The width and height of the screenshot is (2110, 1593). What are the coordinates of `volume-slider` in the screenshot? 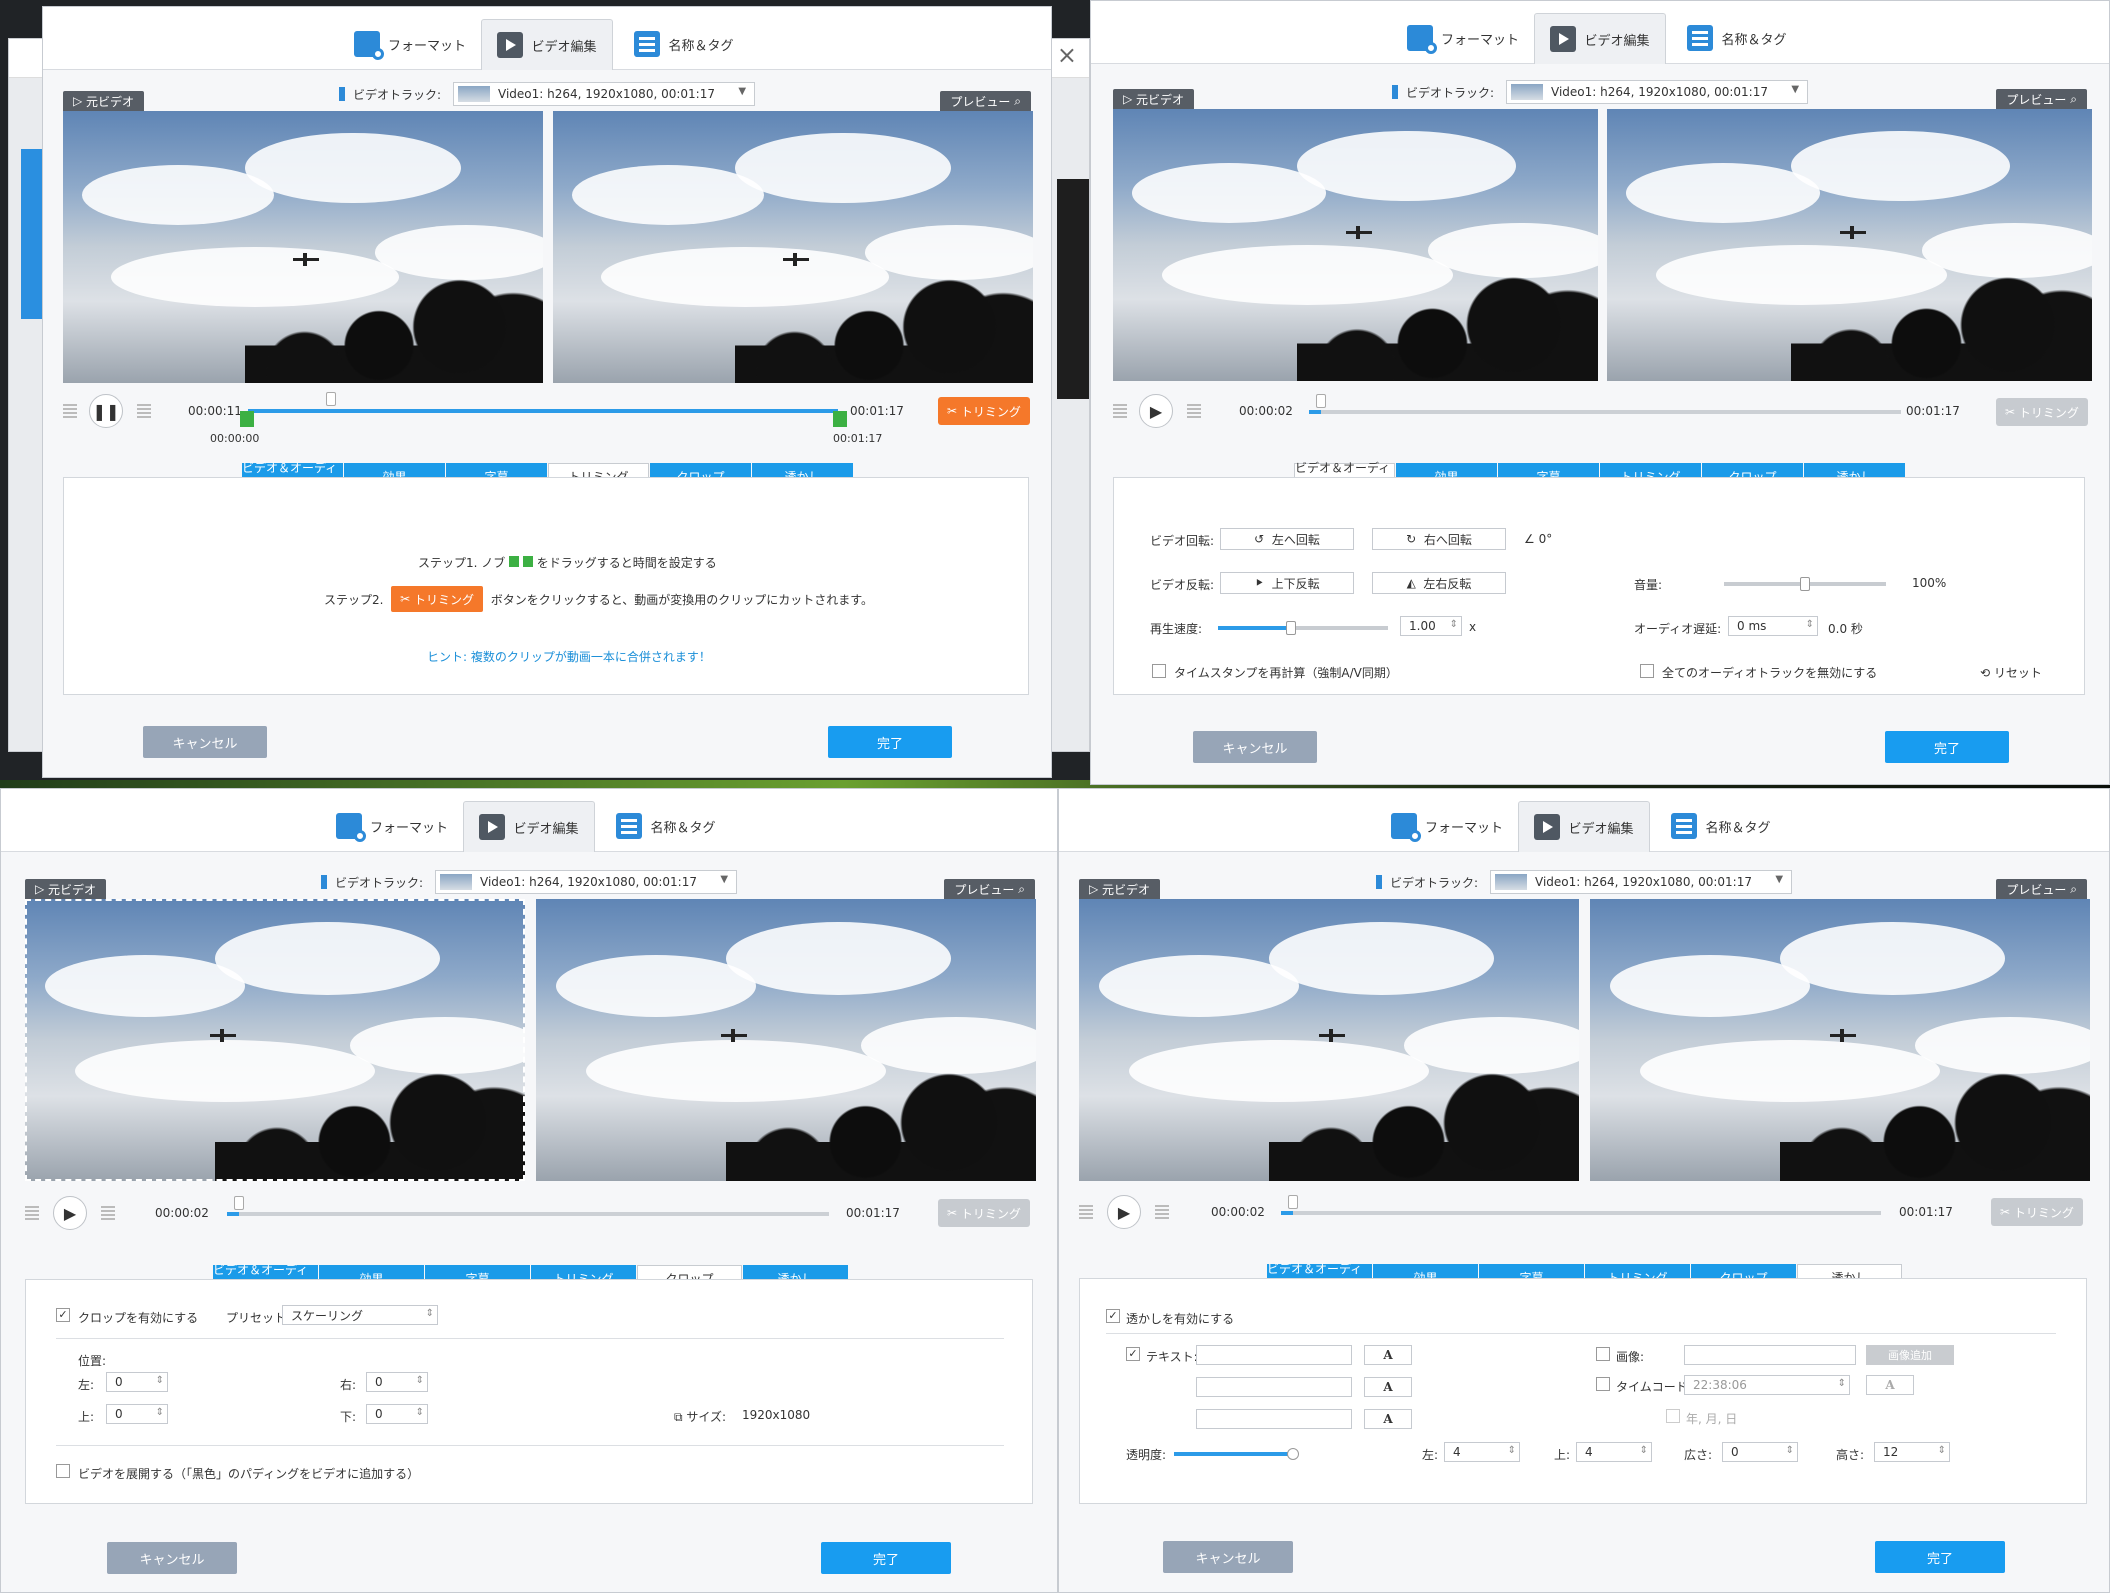 It's located at (1805, 584).